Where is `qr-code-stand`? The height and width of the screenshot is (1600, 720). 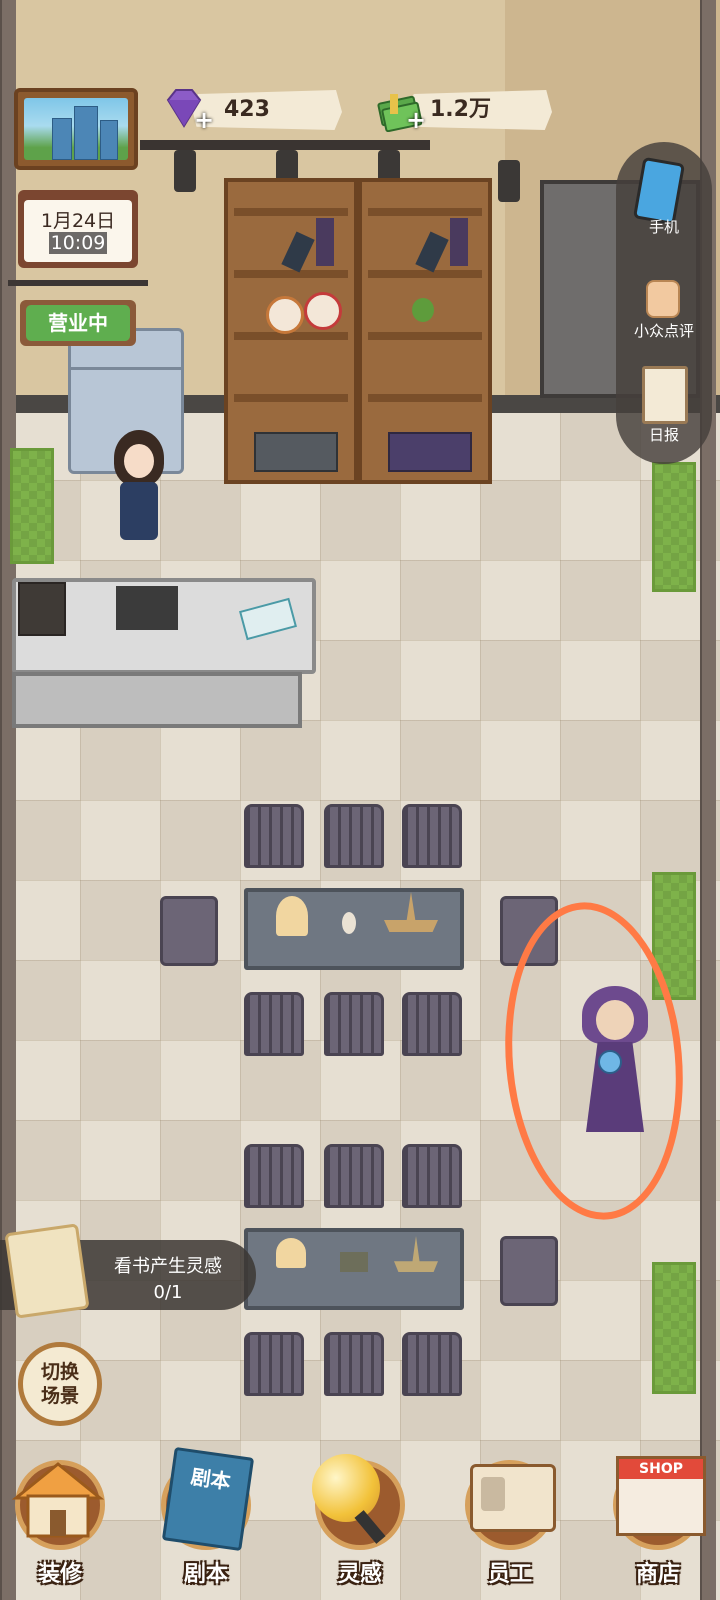
qr-code-stand is located at coordinates (268, 619).